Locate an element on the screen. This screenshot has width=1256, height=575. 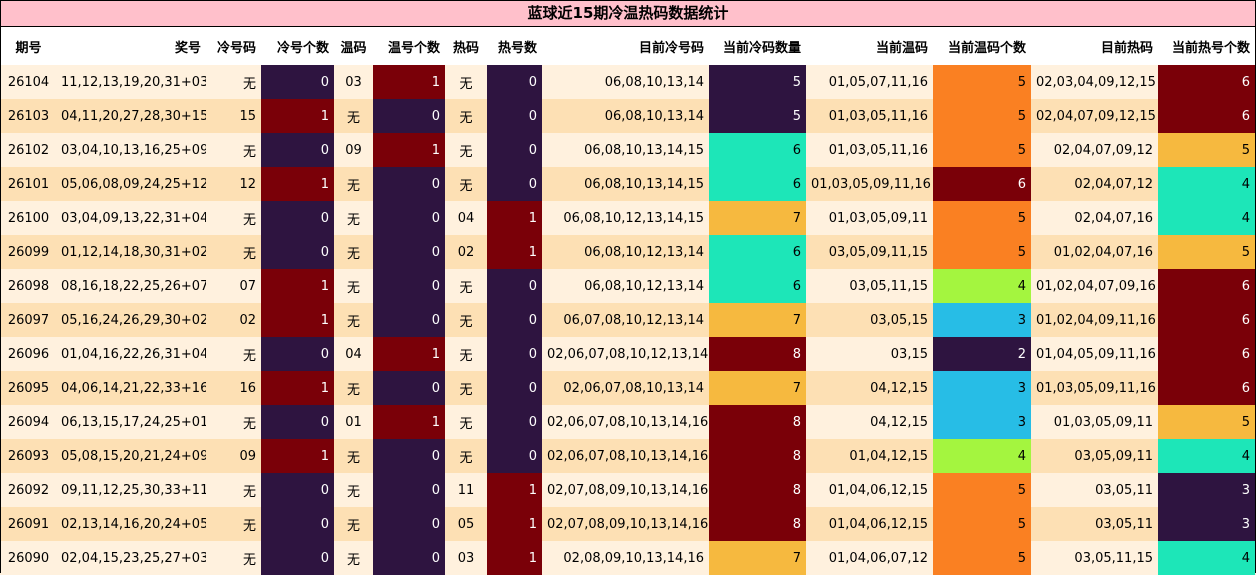
winning-numbers-cell: 03,04,10,13,16,25+09 is located at coordinates (131, 150).